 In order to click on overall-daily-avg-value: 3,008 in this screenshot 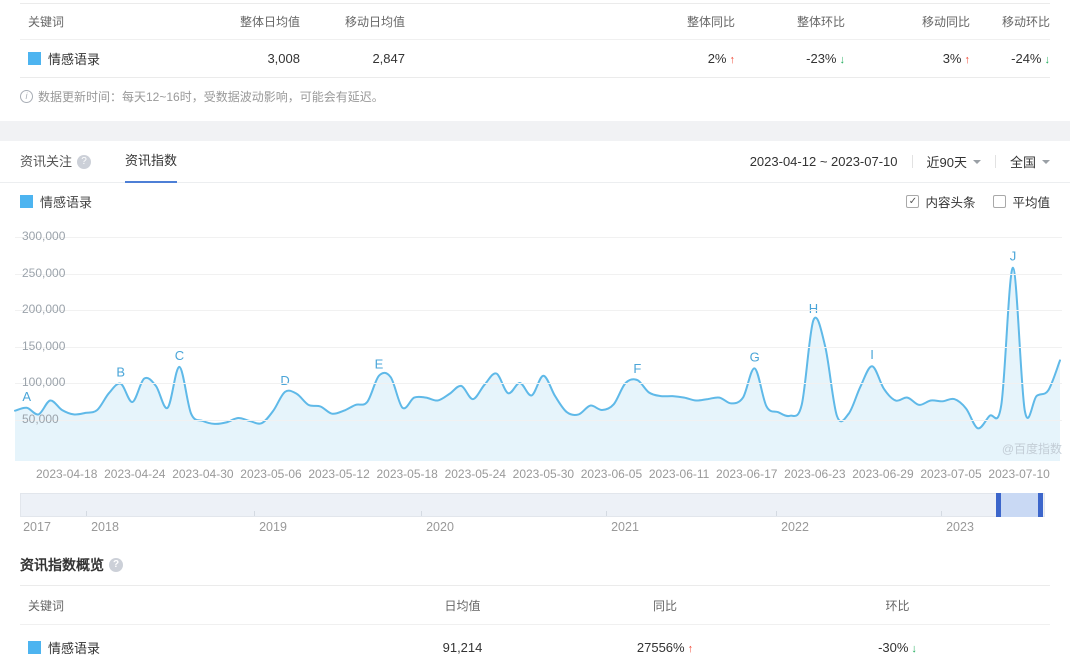, I will do `click(283, 58)`.